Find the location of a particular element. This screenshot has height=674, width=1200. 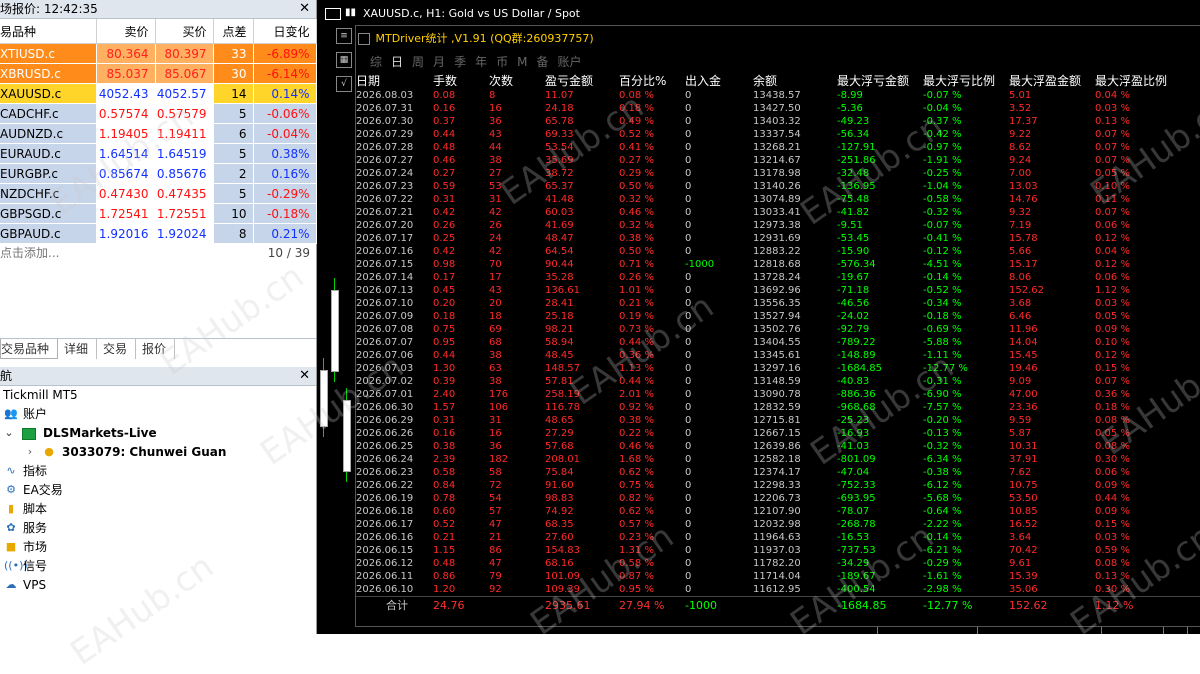

column-header-ask: 买价 is located at coordinates (184, 31).